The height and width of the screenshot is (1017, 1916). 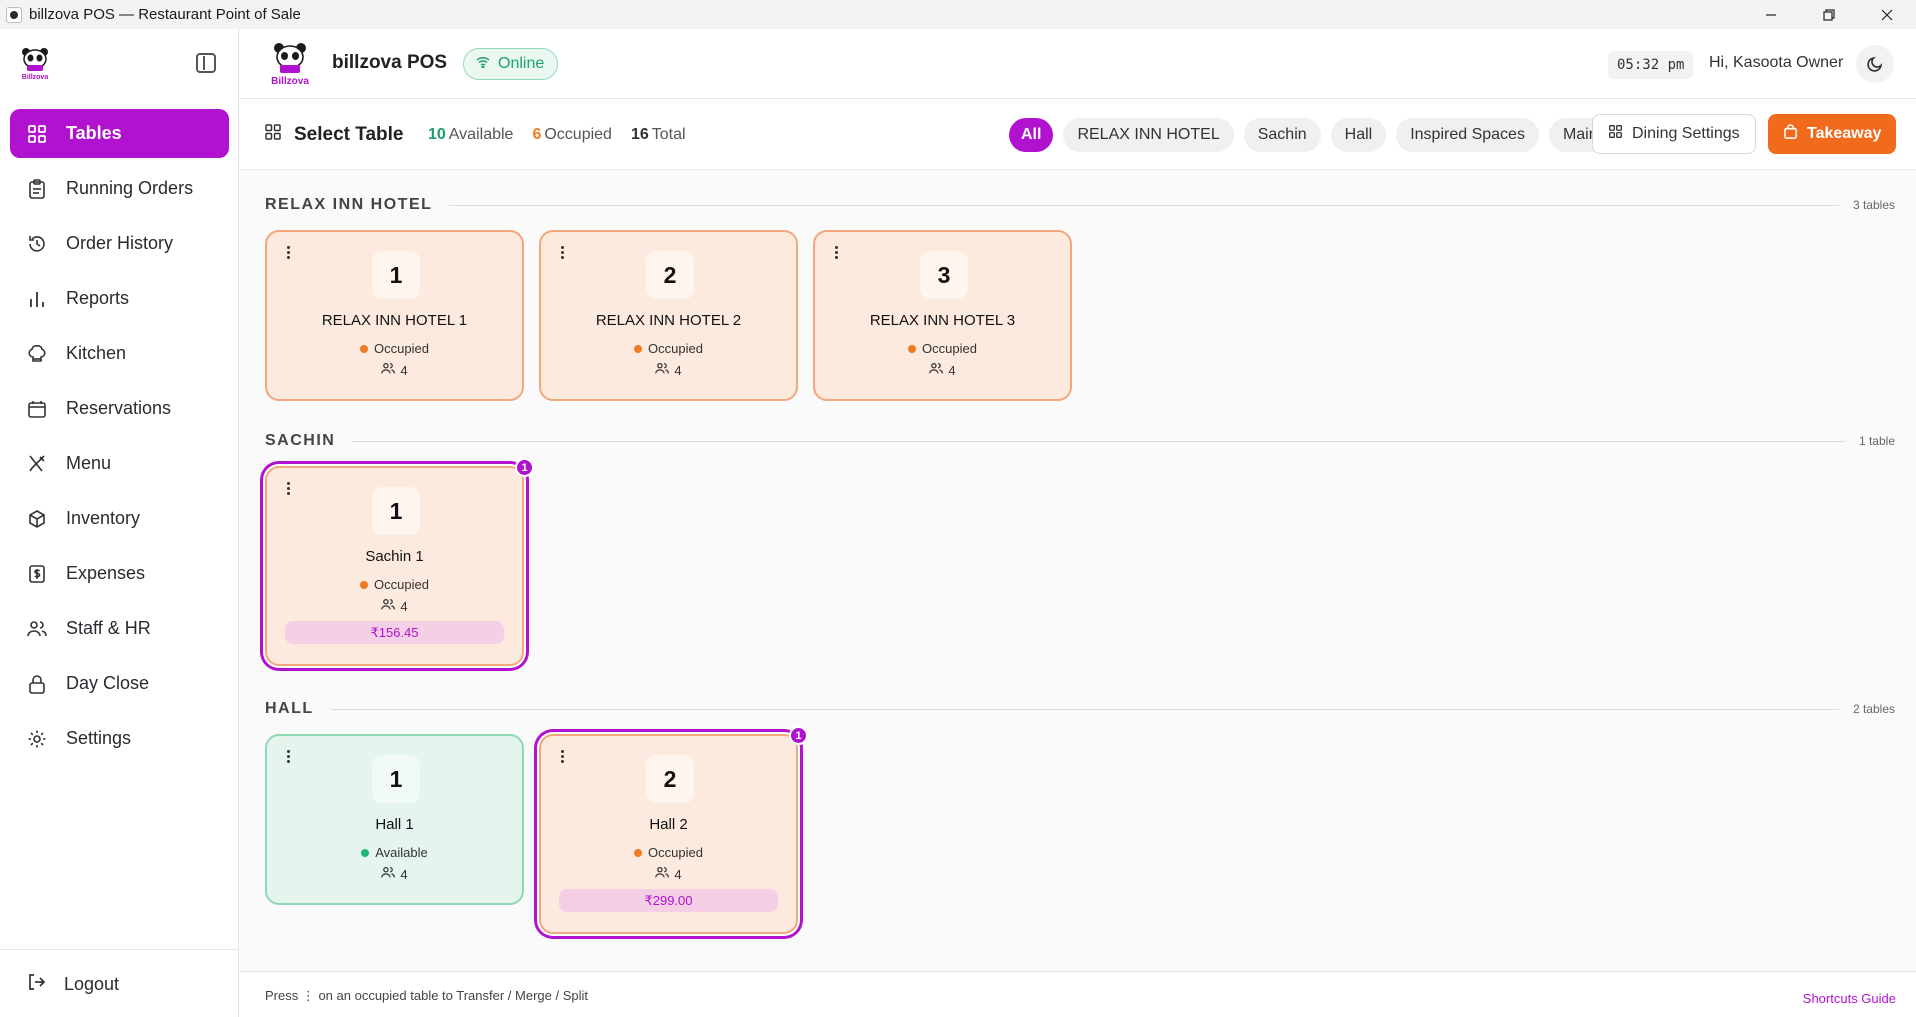 What do you see at coordinates (119, 463) in the screenshot?
I see `sidebar-item-menu: Menu` at bounding box center [119, 463].